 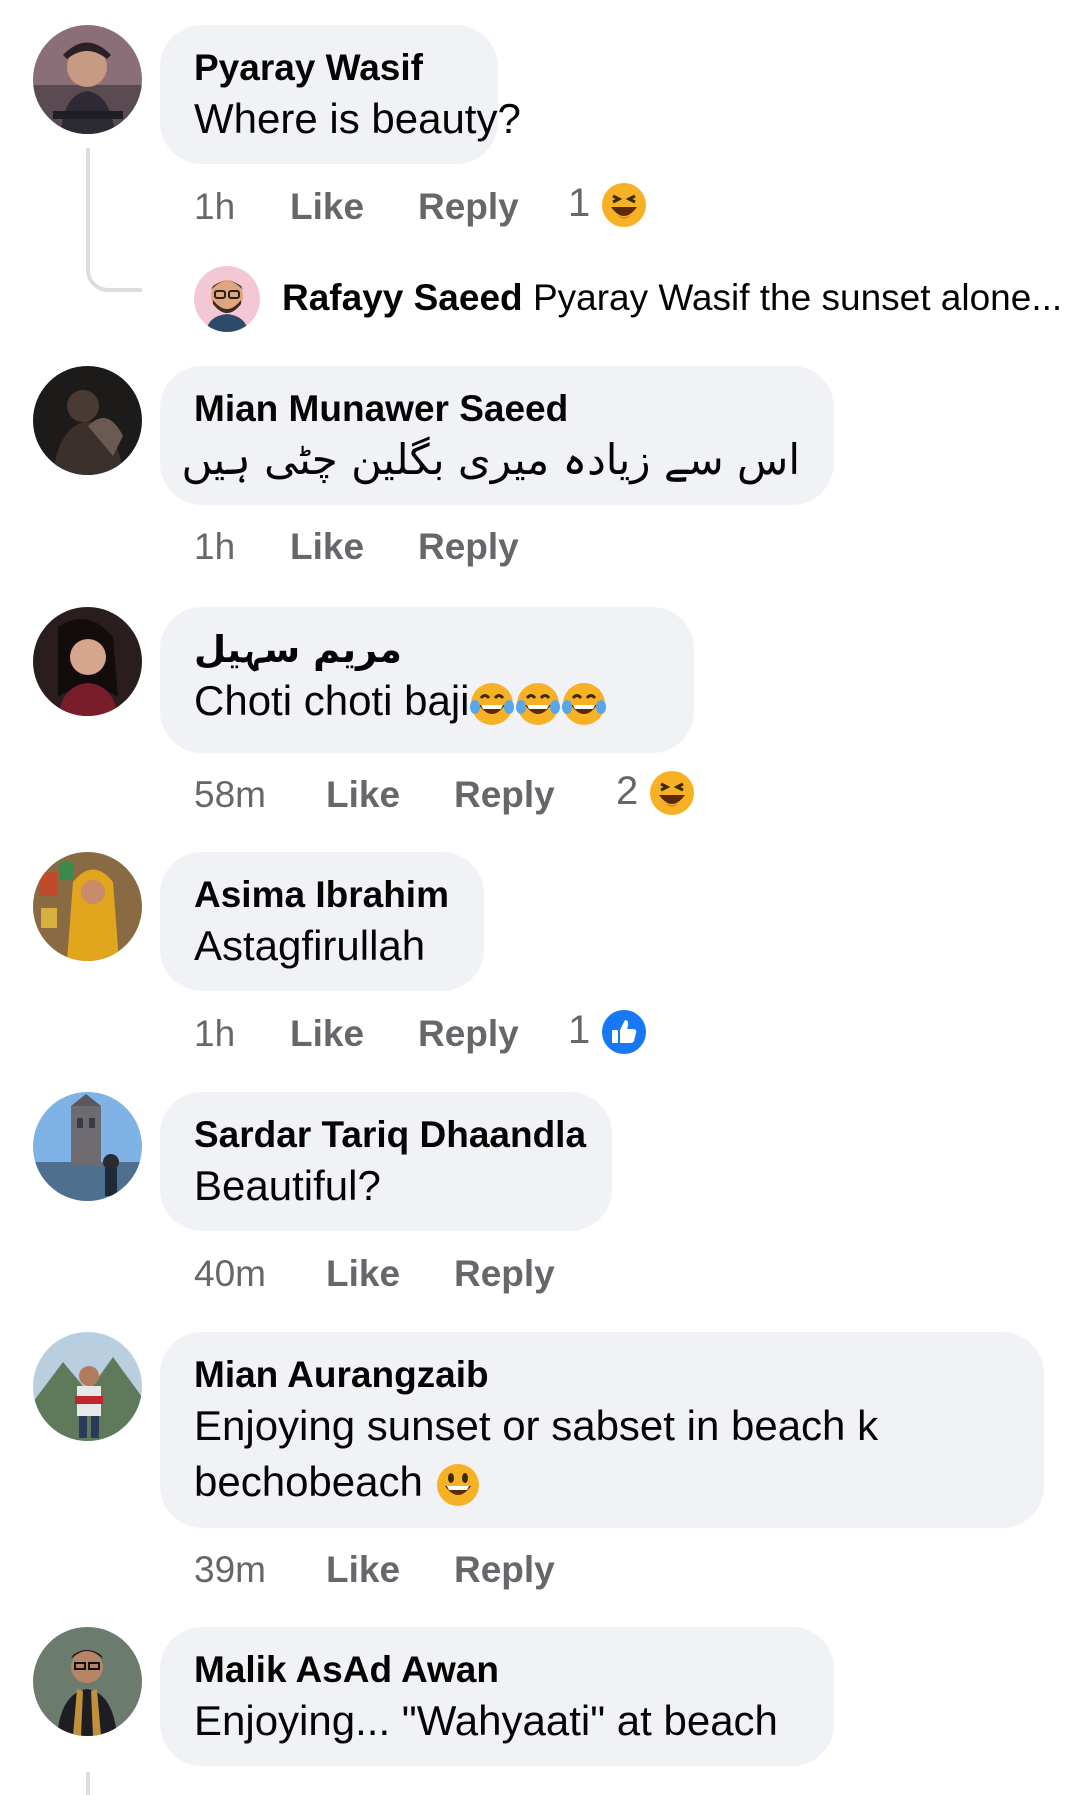 What do you see at coordinates (310, 945) in the screenshot?
I see `comment-text: Astagfirullah` at bounding box center [310, 945].